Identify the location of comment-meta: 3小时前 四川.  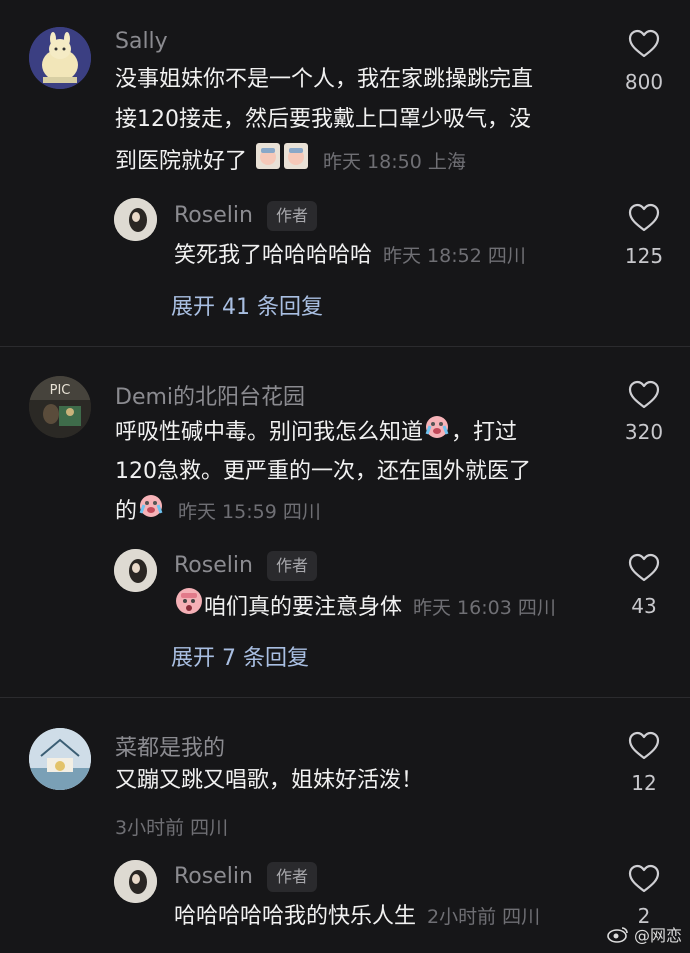
(172, 828).